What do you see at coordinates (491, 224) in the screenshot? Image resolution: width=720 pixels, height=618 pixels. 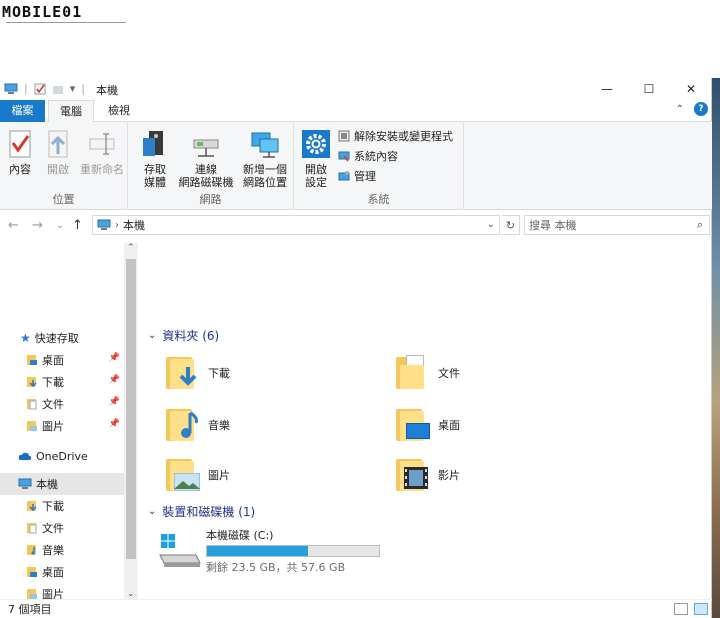 I see `address-dropdown-icon: ⌄` at bounding box center [491, 224].